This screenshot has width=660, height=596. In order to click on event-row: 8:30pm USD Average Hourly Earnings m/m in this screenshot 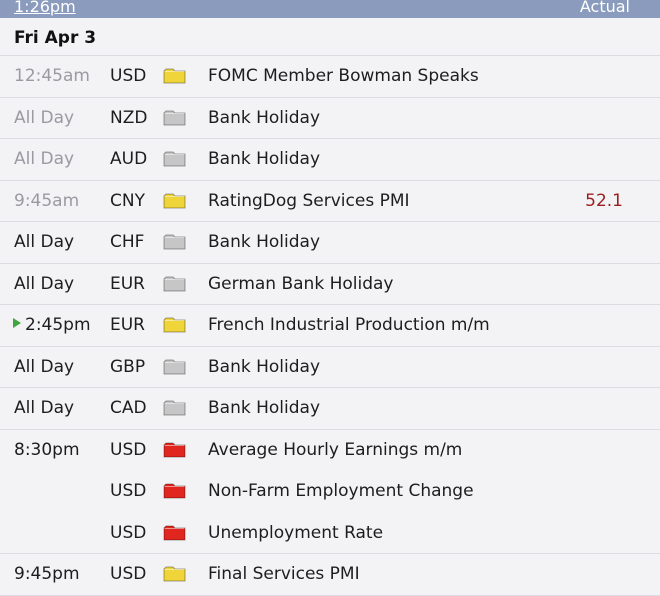, I will do `click(330, 451)`.